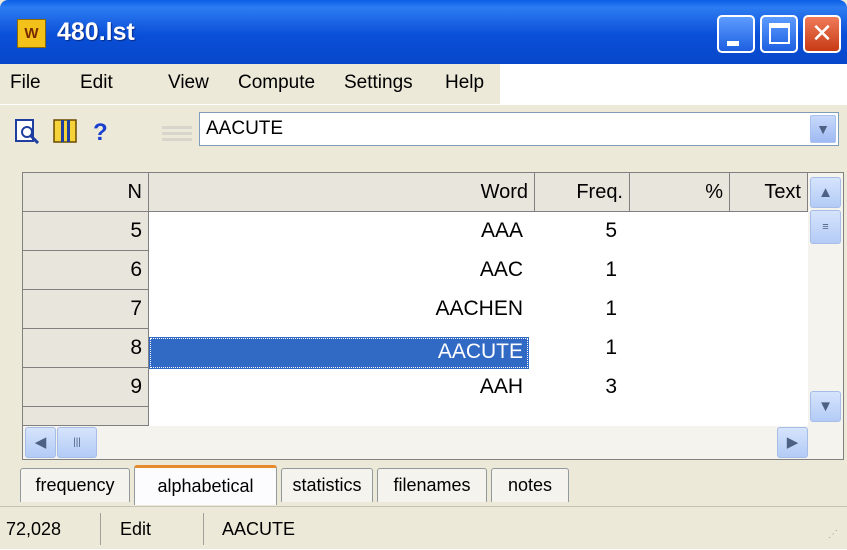 This screenshot has height=550, width=847. Describe the element at coordinates (86, 309) in the screenshot. I see `row-number: 7` at that location.